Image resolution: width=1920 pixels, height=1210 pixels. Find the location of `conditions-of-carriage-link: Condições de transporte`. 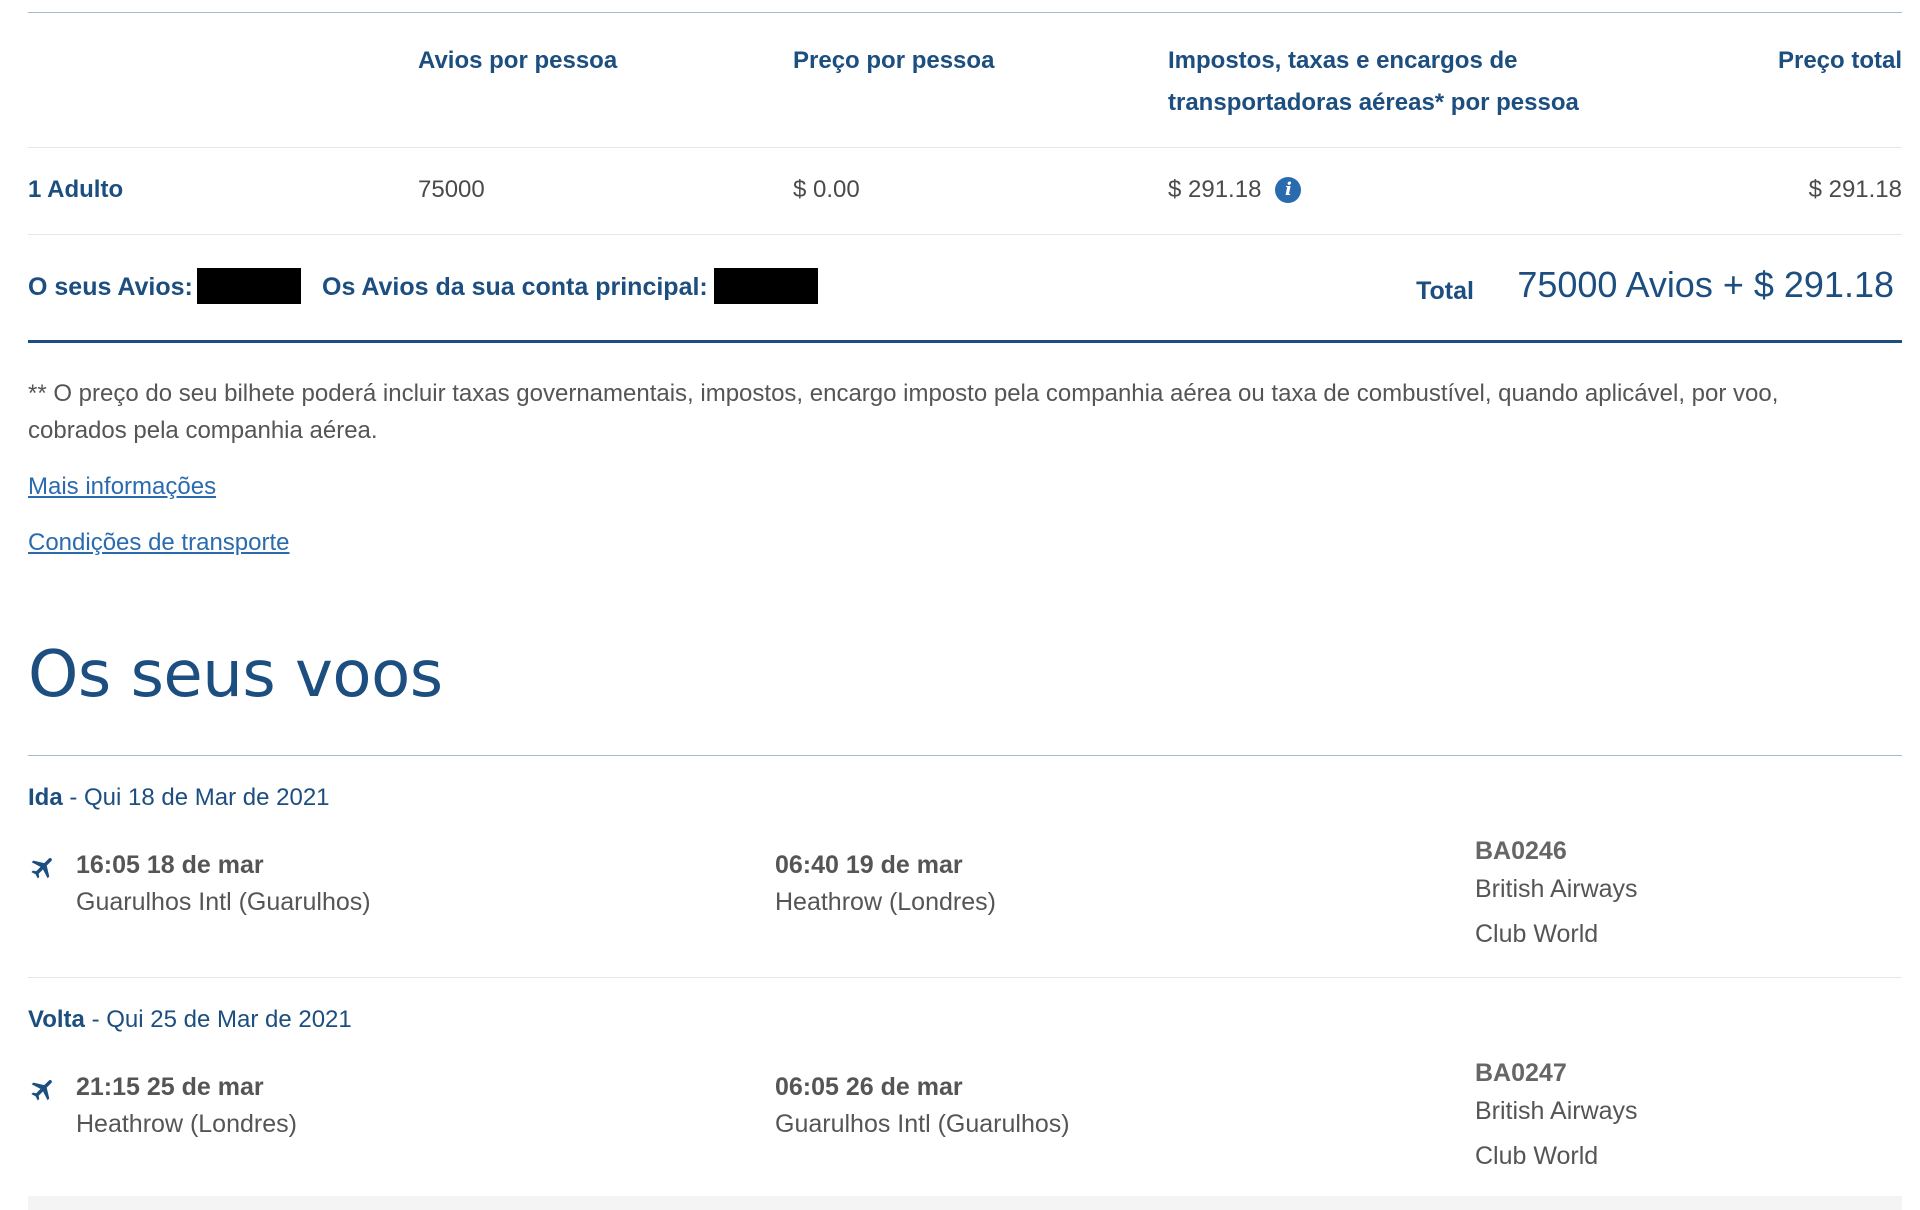

conditions-of-carriage-link: Condições de transporte is located at coordinates (159, 543).